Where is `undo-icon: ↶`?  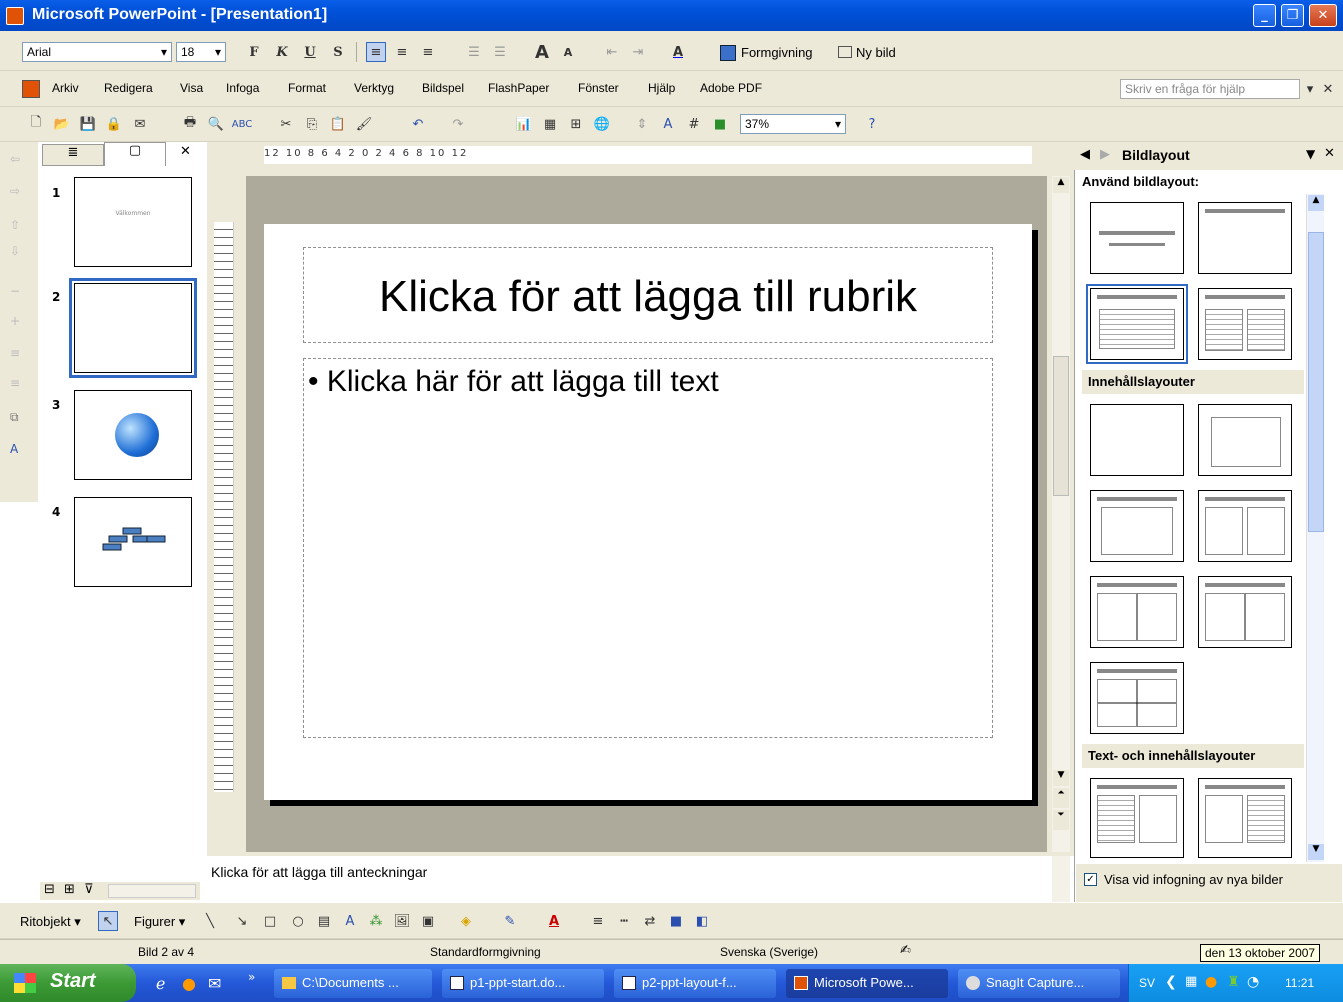 undo-icon: ↶ is located at coordinates (418, 124).